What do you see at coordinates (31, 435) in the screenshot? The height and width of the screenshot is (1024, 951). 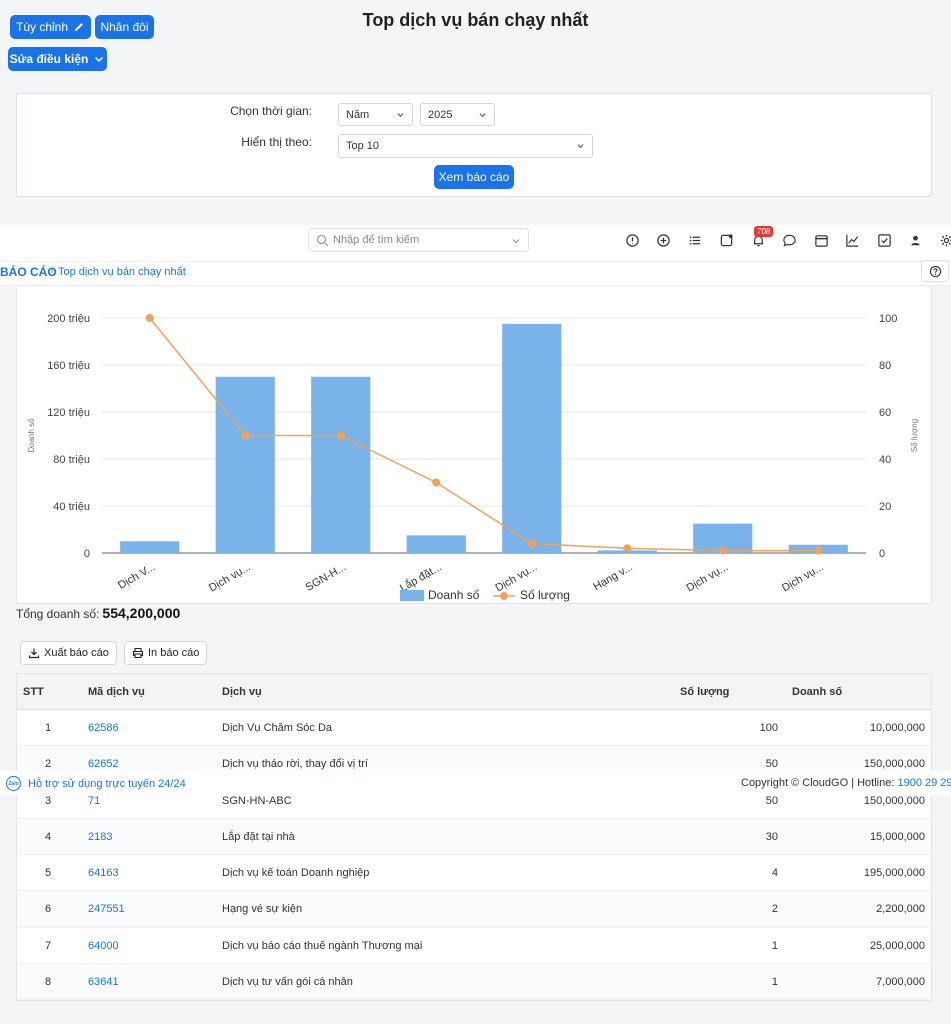 I see `y-axis-title: Doanh số` at bounding box center [31, 435].